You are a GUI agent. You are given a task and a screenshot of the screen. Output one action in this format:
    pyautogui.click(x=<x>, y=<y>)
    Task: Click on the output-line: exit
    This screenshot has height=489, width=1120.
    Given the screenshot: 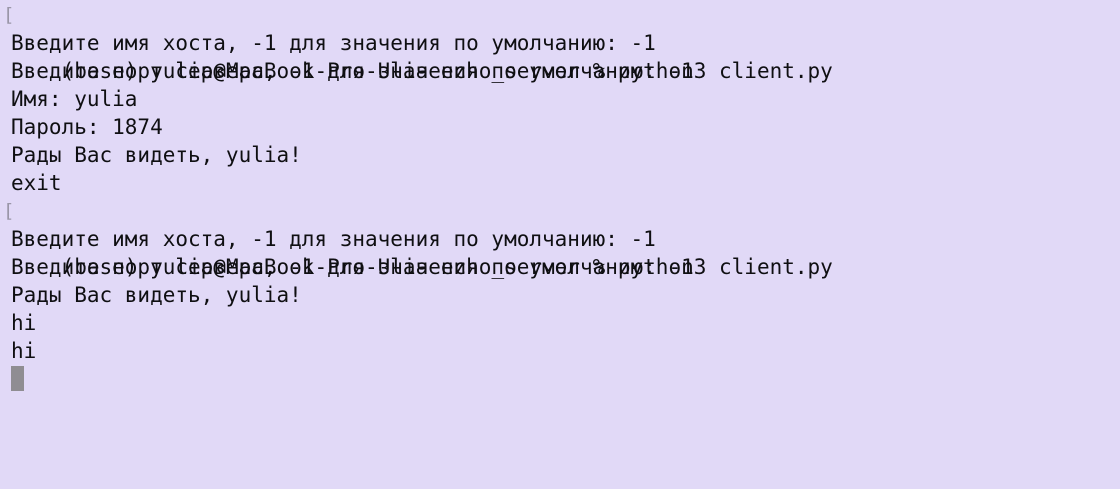 What is the action you would take?
    pyautogui.click(x=36, y=183)
    